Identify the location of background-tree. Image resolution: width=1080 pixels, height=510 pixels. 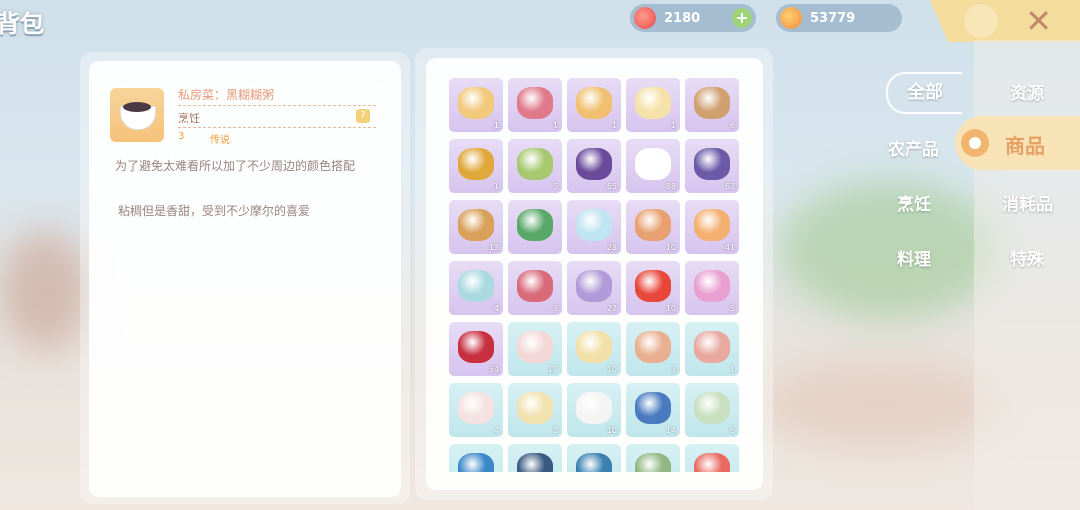
(890, 250).